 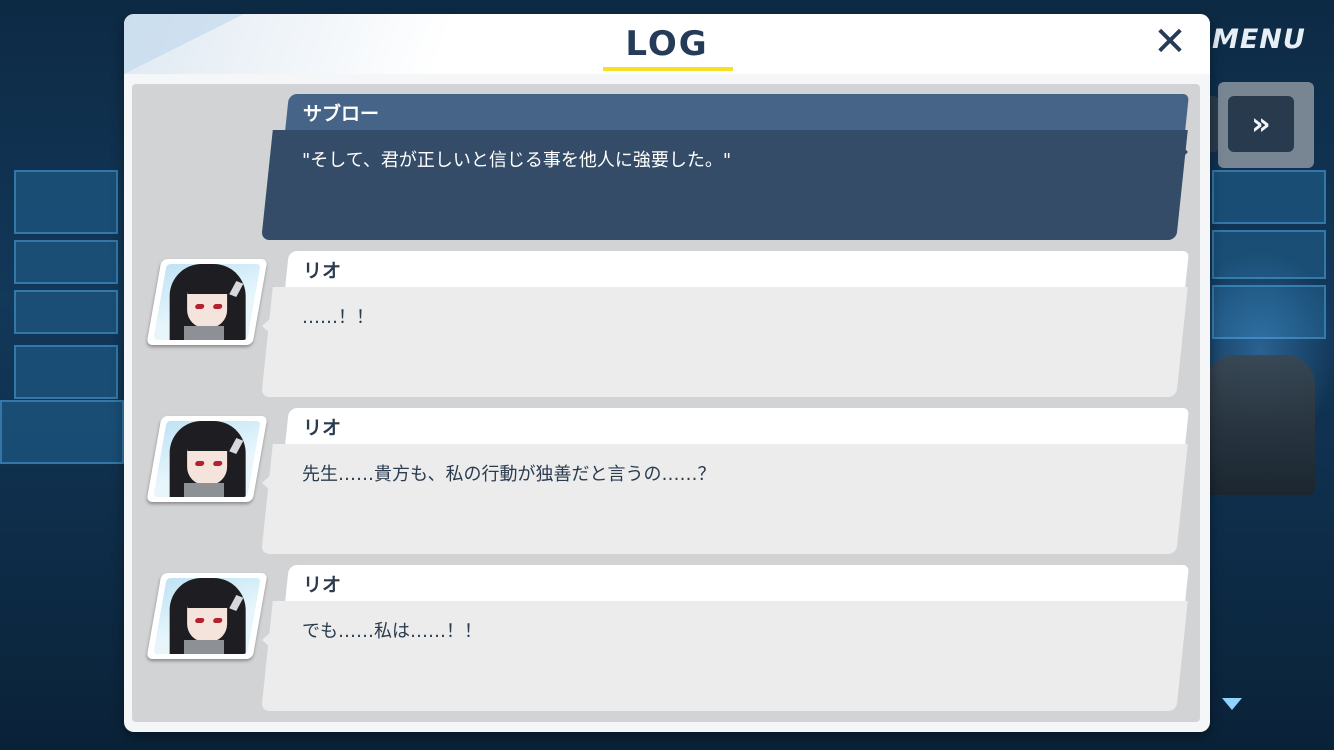 I want to click on log-header: LOG ✕, so click(x=667, y=44).